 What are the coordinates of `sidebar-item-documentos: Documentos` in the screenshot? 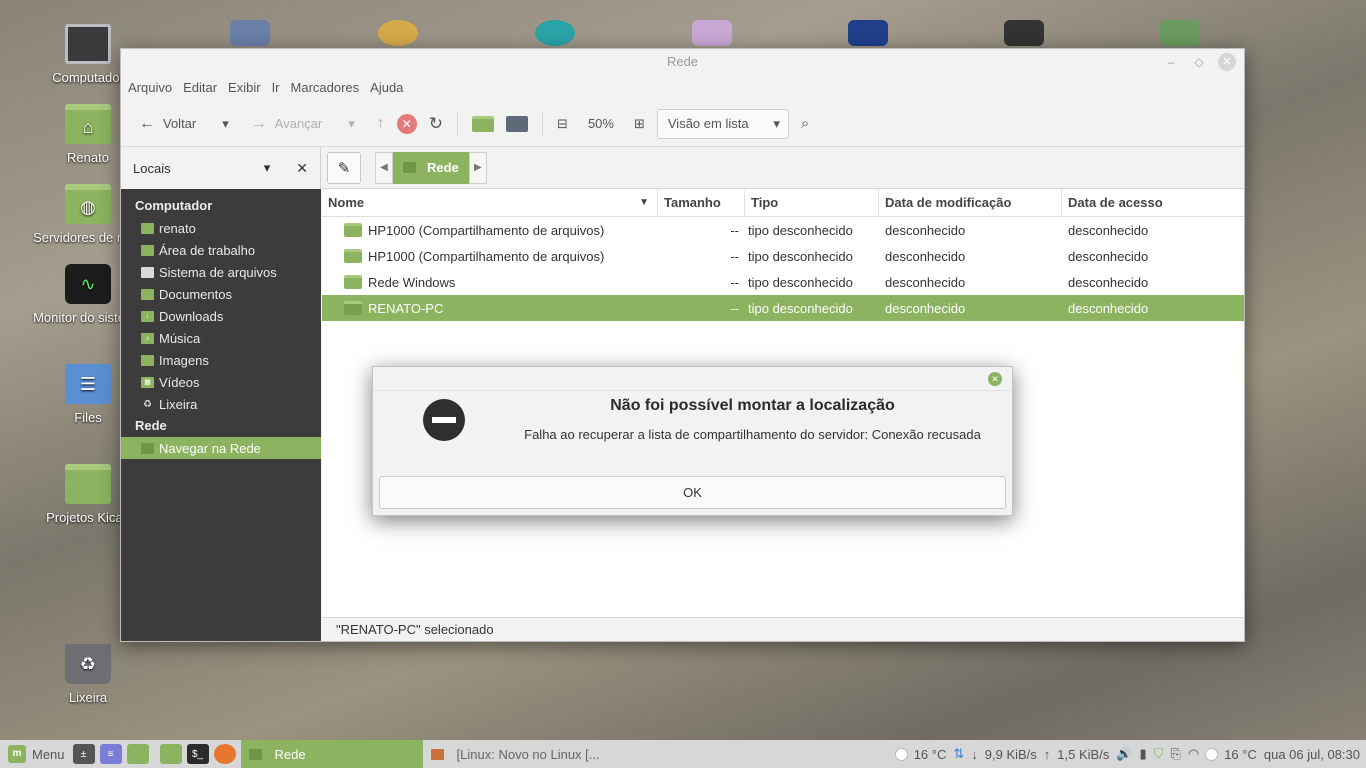 It's located at (221, 294).